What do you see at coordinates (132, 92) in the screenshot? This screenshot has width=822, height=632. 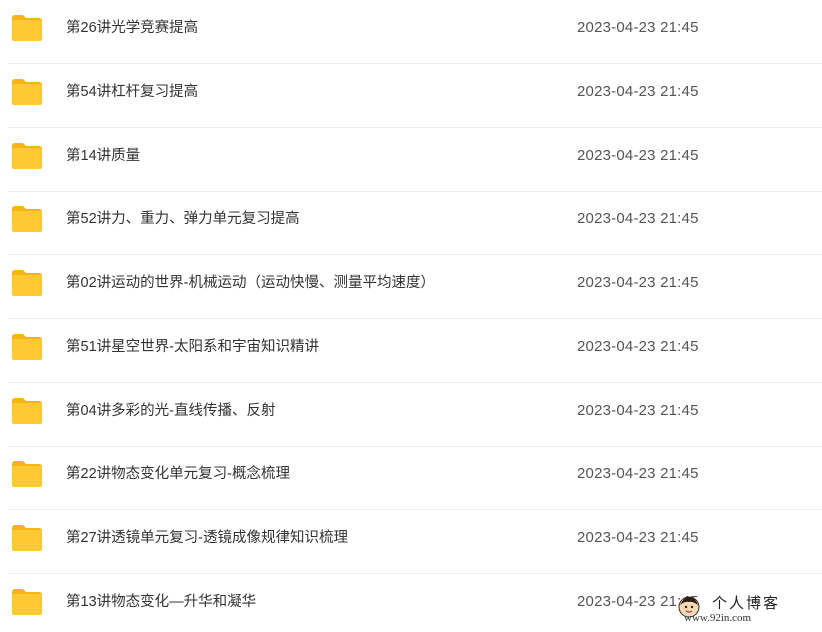 I see `file-name: 第54讲杠杆复习提高` at bounding box center [132, 92].